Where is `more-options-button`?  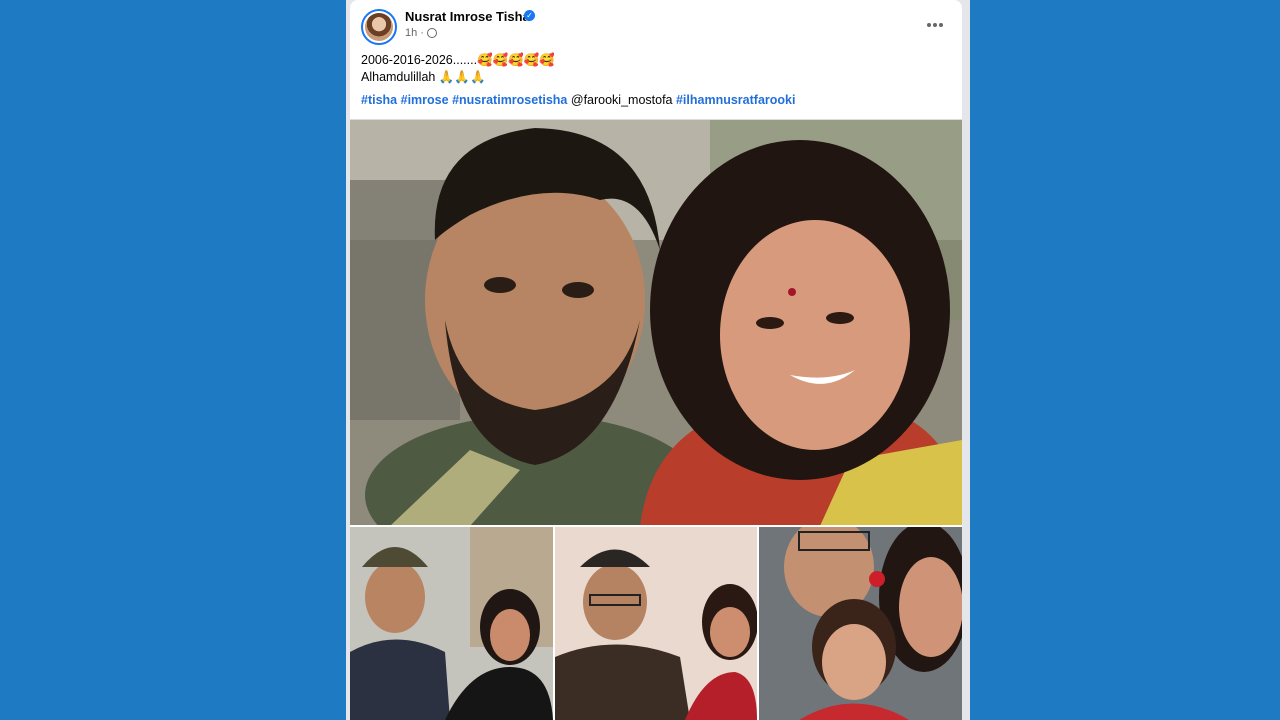
more-options-button is located at coordinates (935, 25).